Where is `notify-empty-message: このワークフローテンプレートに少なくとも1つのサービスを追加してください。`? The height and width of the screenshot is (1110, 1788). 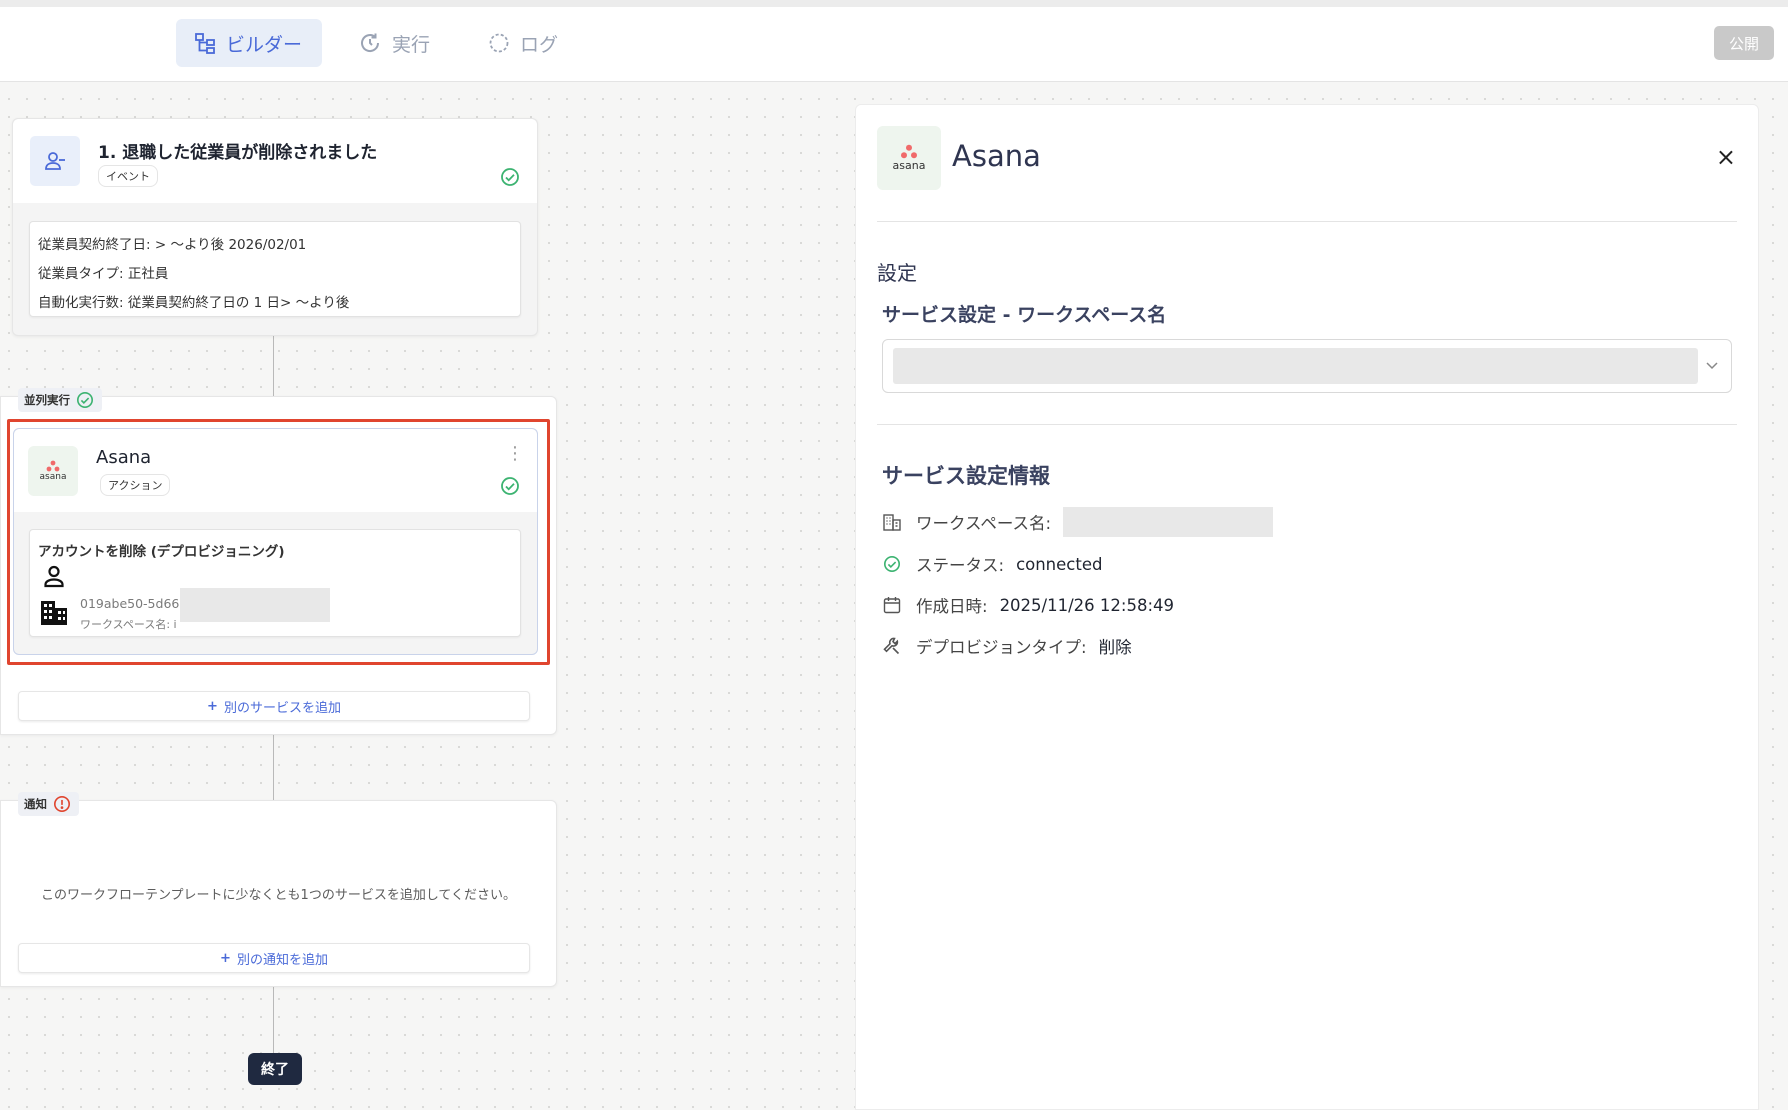 notify-empty-message: このワークフローテンプレートに少なくとも1つのサービスを追加してください。 is located at coordinates (278, 895).